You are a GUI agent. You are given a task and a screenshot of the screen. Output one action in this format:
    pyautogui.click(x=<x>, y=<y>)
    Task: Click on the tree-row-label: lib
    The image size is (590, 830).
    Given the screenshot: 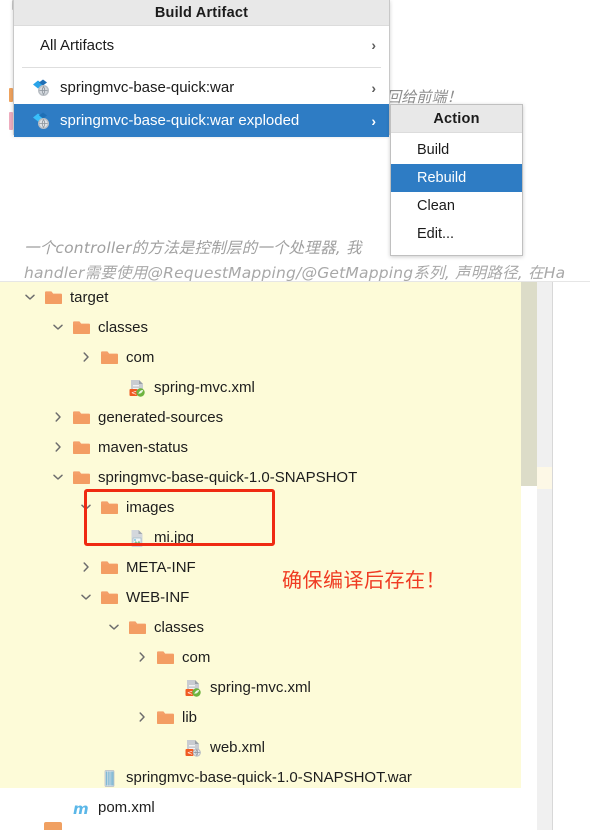 What is the action you would take?
    pyautogui.click(x=190, y=717)
    